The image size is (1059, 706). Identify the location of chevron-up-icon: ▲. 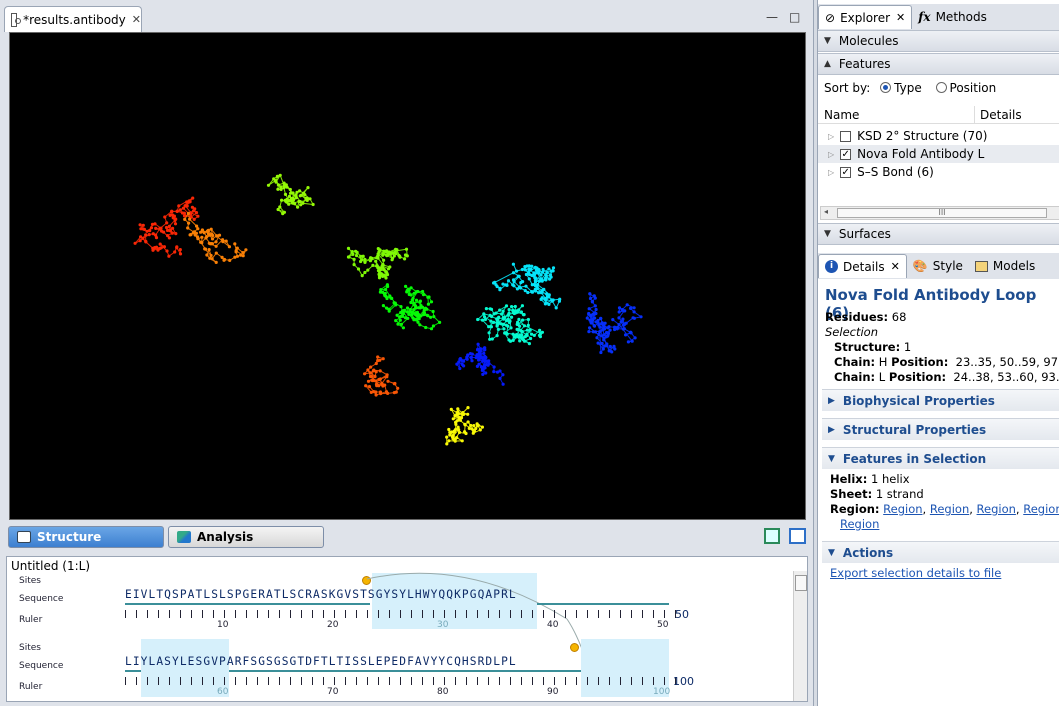
(827, 64).